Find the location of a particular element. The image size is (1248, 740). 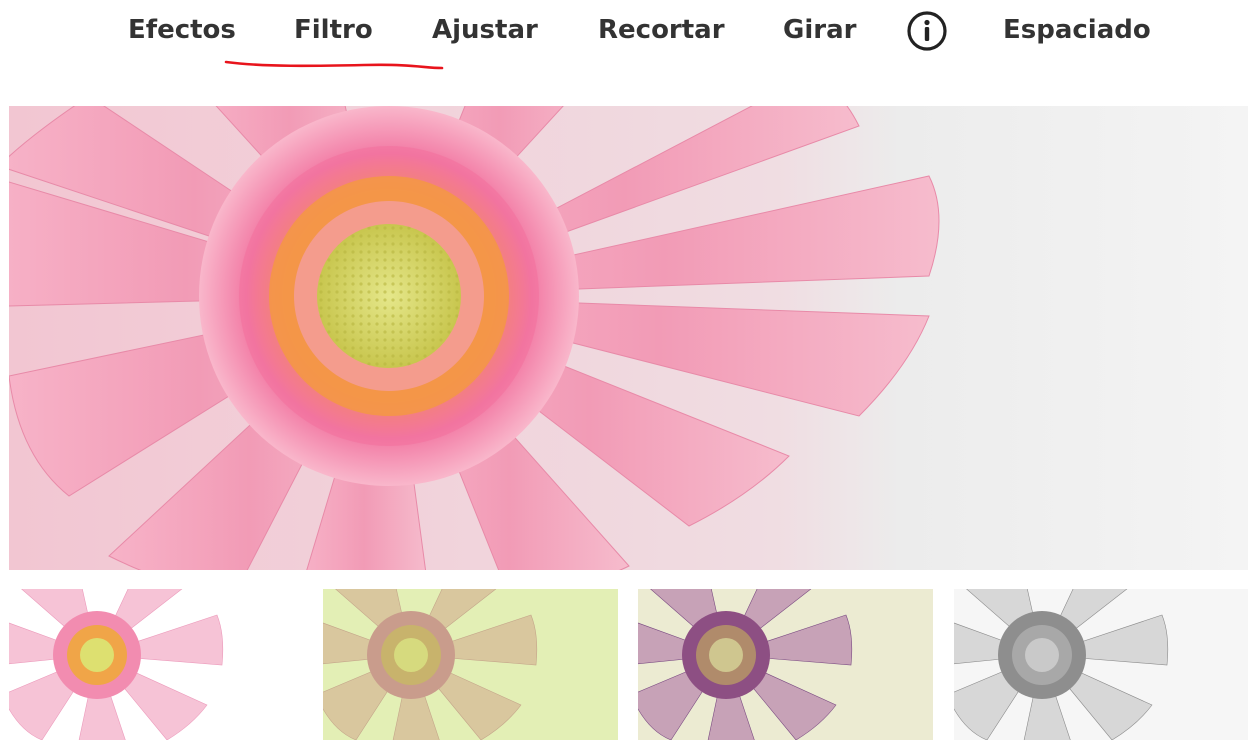

tab-girar: Girar is located at coordinates (819, 30).